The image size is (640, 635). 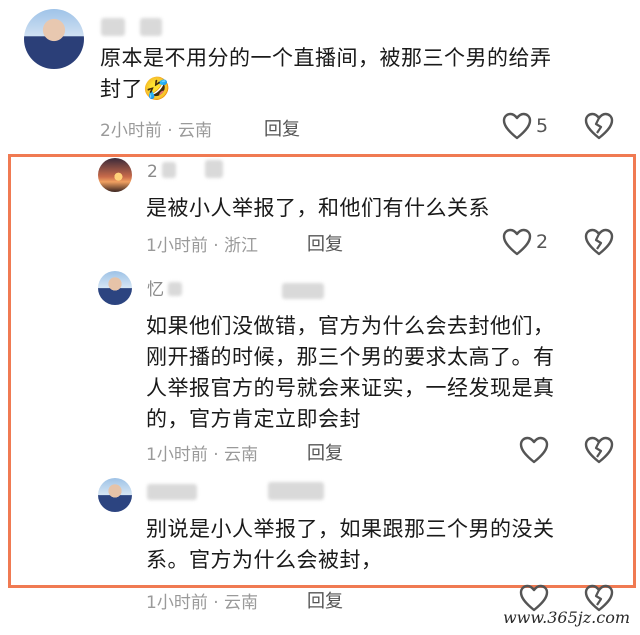 What do you see at coordinates (542, 242) in the screenshot?
I see `like-count: 2` at bounding box center [542, 242].